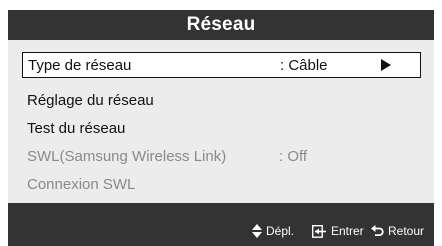  I want to click on arrow-right-icon, so click(386, 65).